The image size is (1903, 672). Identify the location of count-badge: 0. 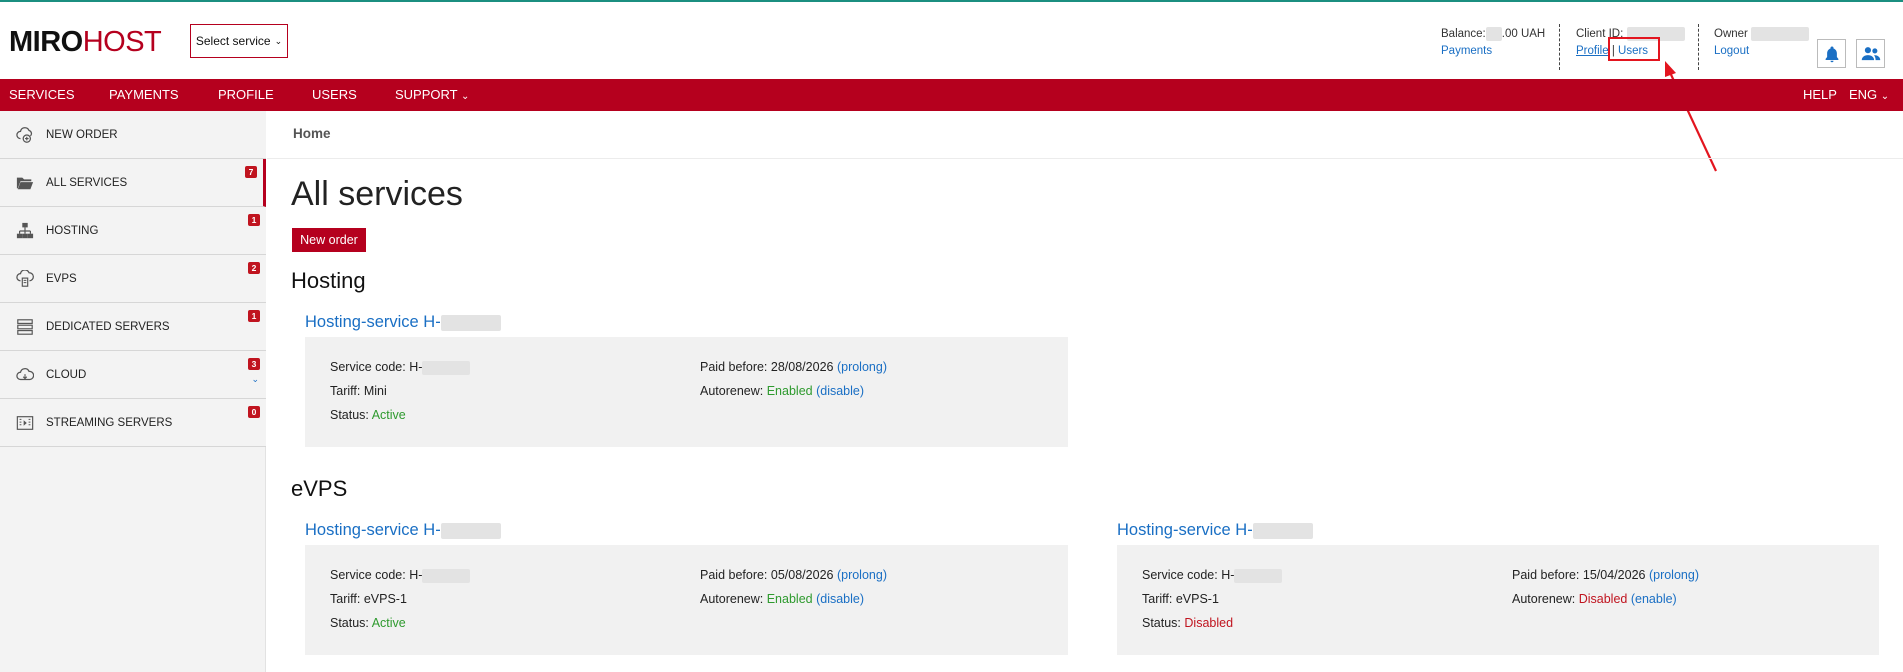
(254, 412).